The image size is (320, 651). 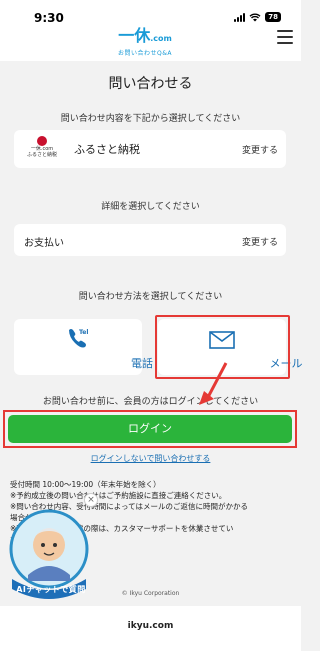 I want to click on detail-card: お支払い 変更する, so click(x=150, y=240).